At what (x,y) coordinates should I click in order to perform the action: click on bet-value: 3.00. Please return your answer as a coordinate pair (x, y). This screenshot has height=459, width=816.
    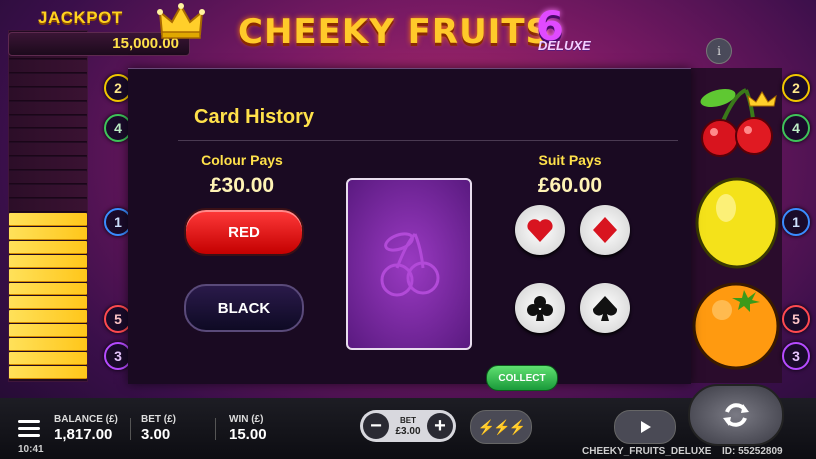
    Looking at the image, I should click on (156, 434).